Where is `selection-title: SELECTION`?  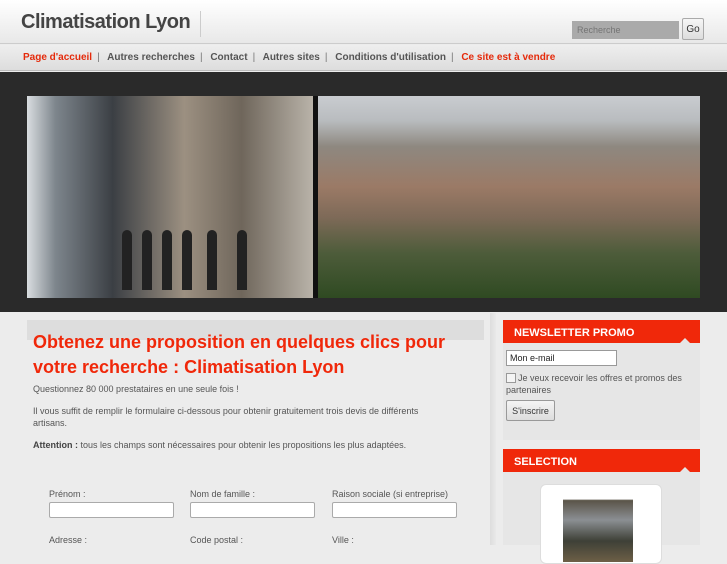 selection-title: SELECTION is located at coordinates (601, 460).